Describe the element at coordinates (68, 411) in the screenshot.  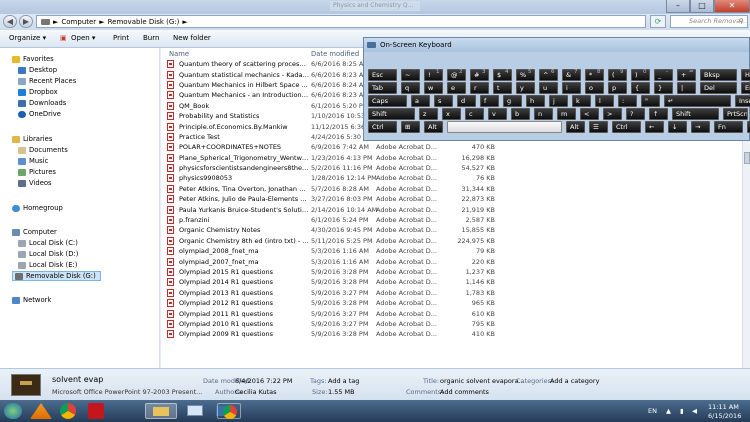
I see `chrome-icon` at that location.